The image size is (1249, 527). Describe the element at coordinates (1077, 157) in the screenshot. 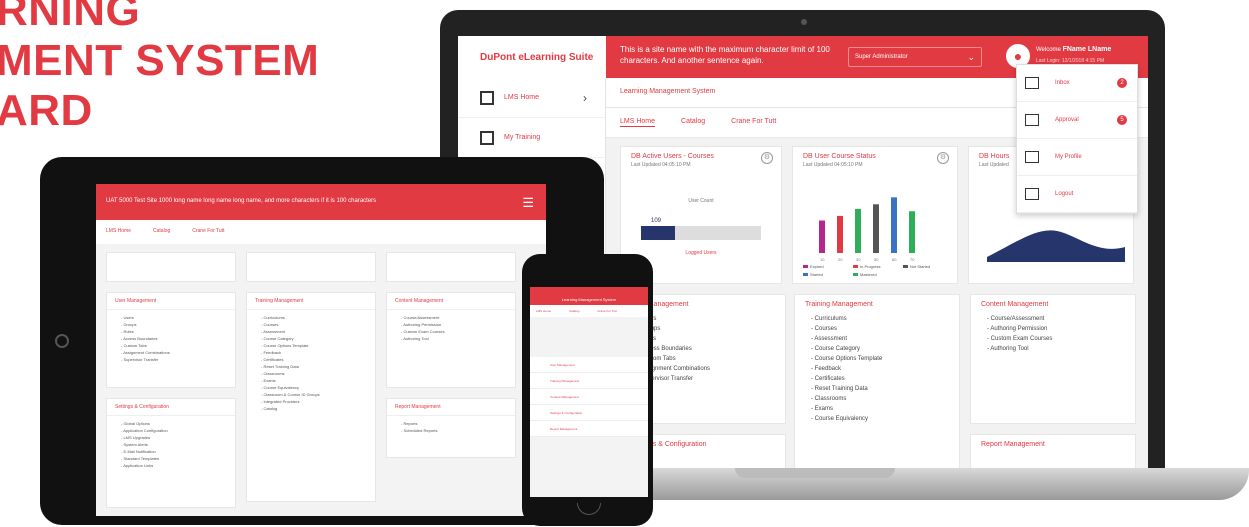

I see `menu-item-my-profile: My Profile` at that location.